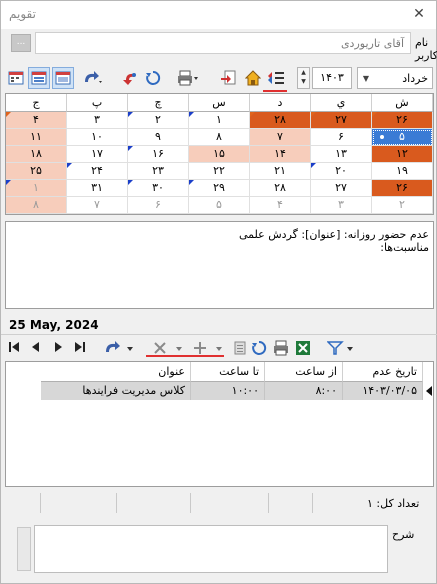 The height and width of the screenshot is (584, 437). Describe the element at coordinates (129, 78) in the screenshot. I see `undo-icon` at that location.